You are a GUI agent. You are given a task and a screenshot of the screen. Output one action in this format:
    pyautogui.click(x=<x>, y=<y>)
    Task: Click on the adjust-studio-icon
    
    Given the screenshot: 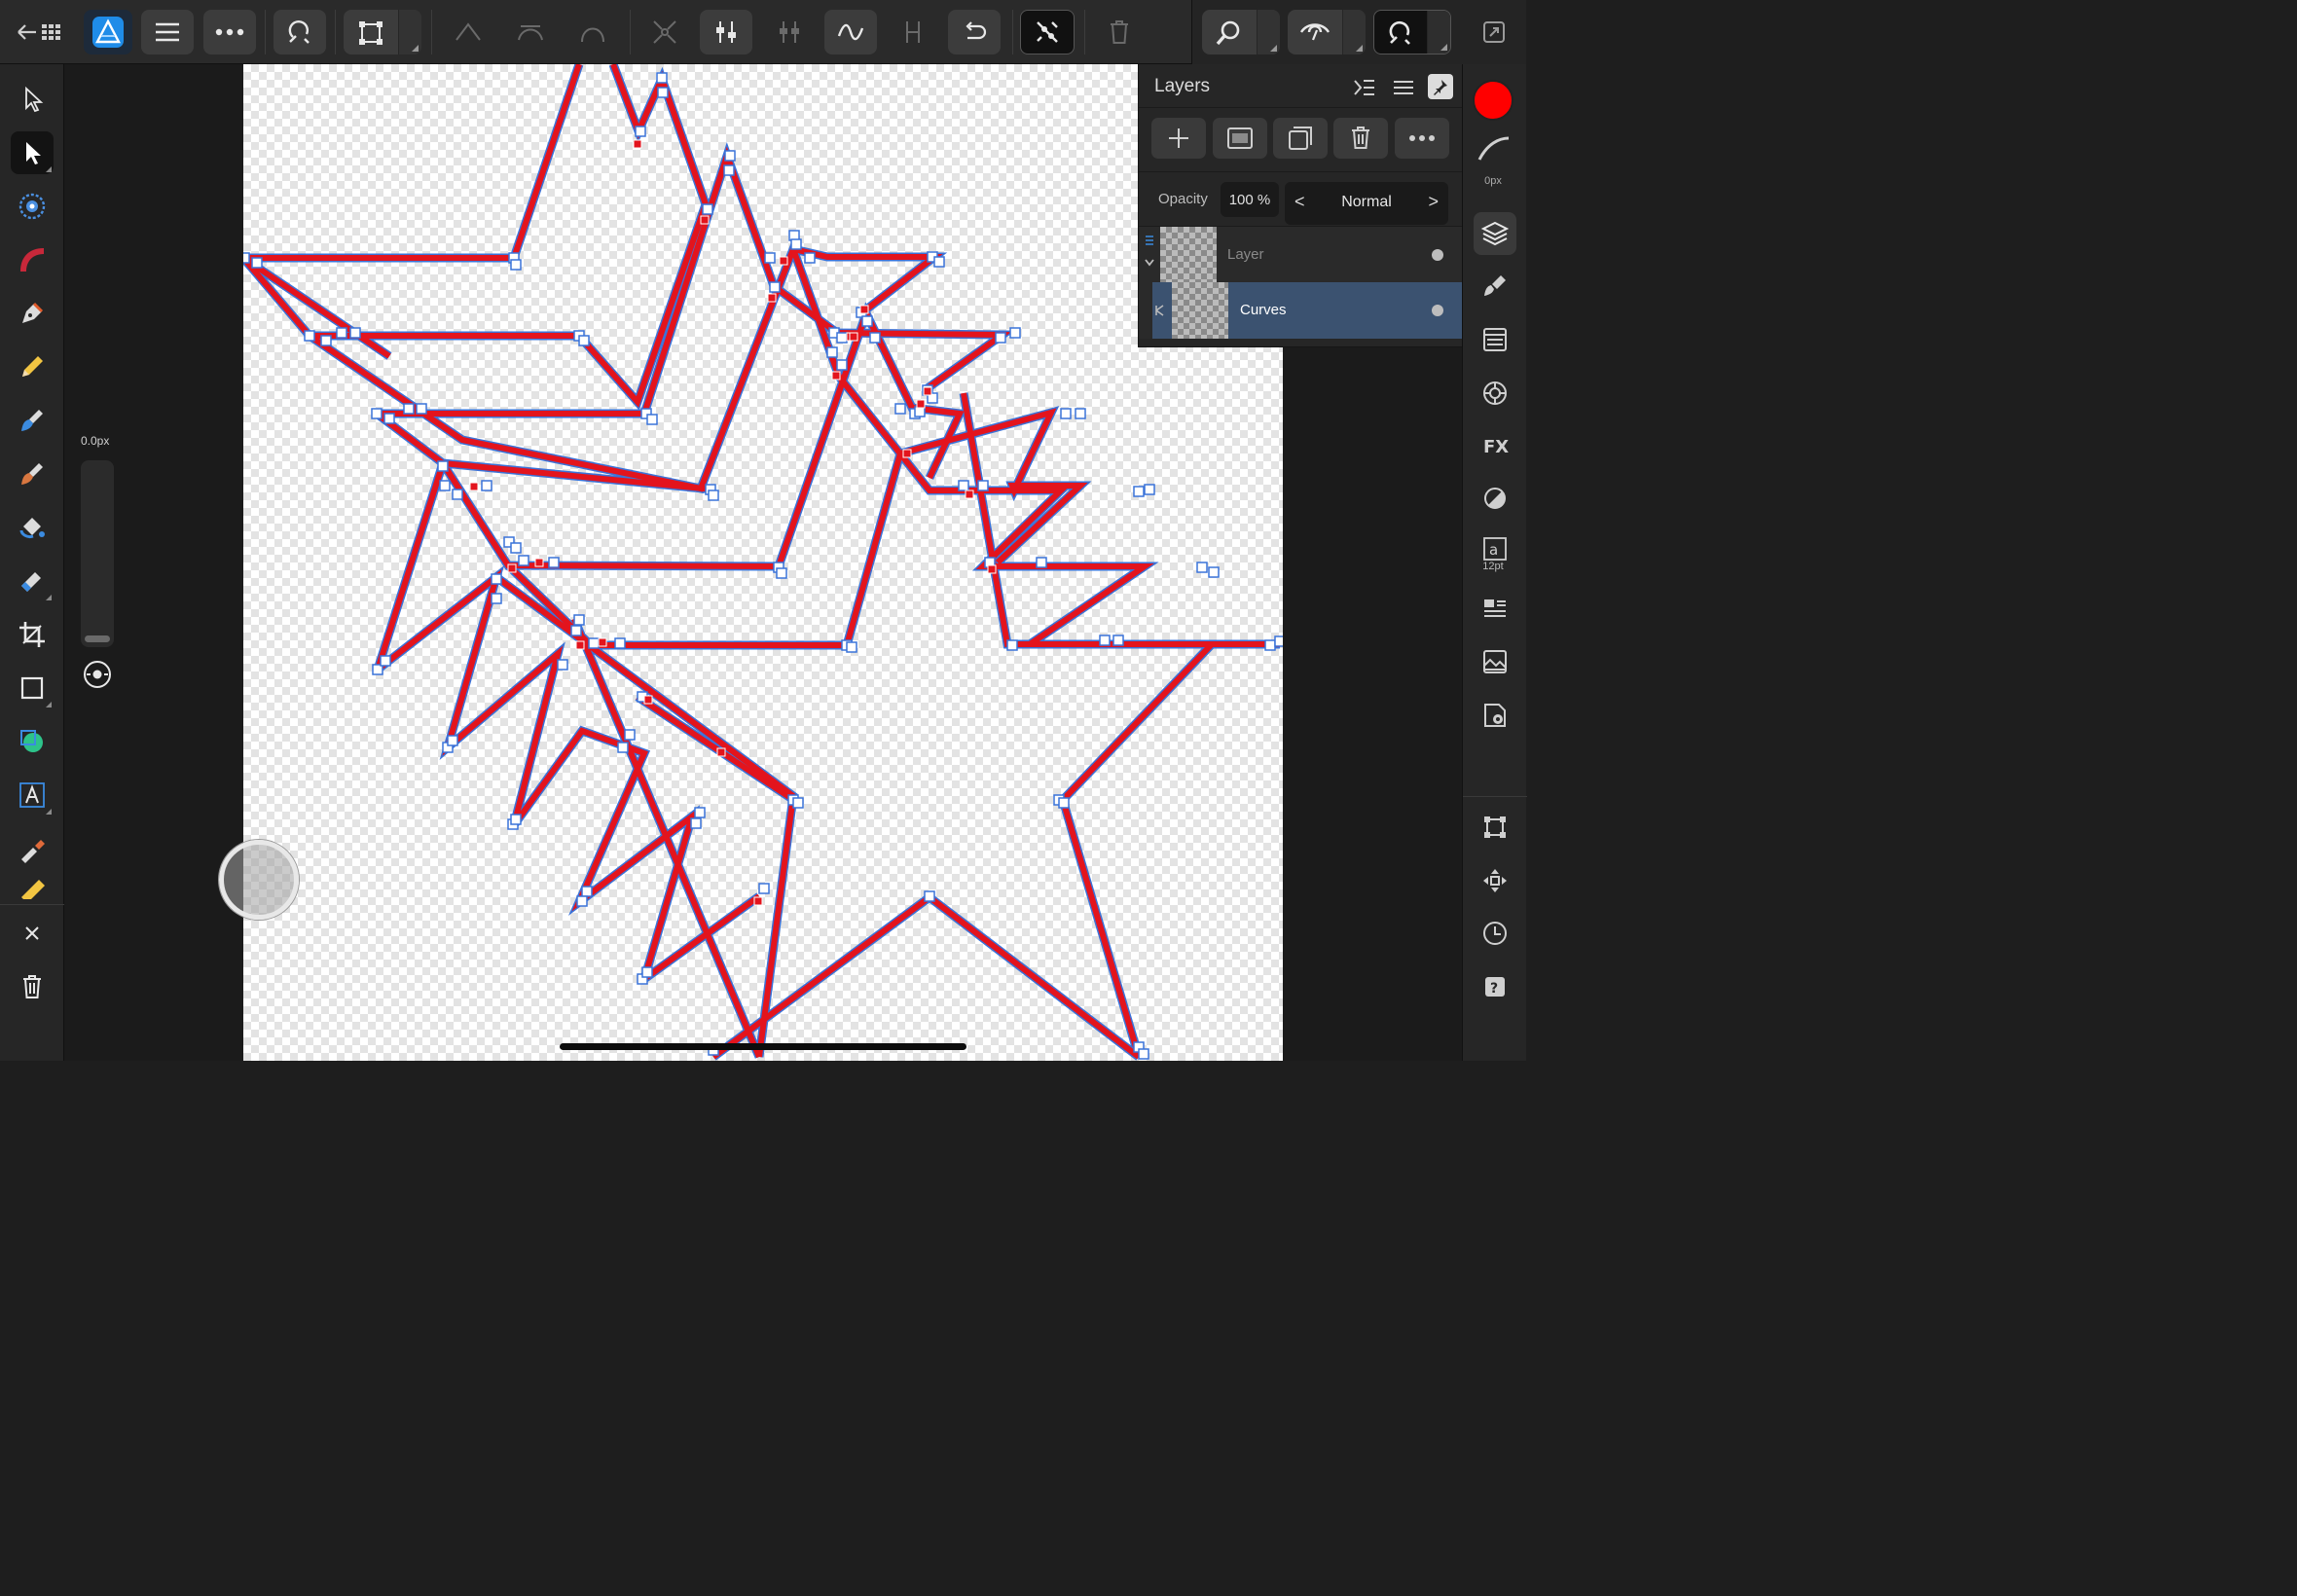 What is the action you would take?
    pyautogui.click(x=1495, y=498)
    